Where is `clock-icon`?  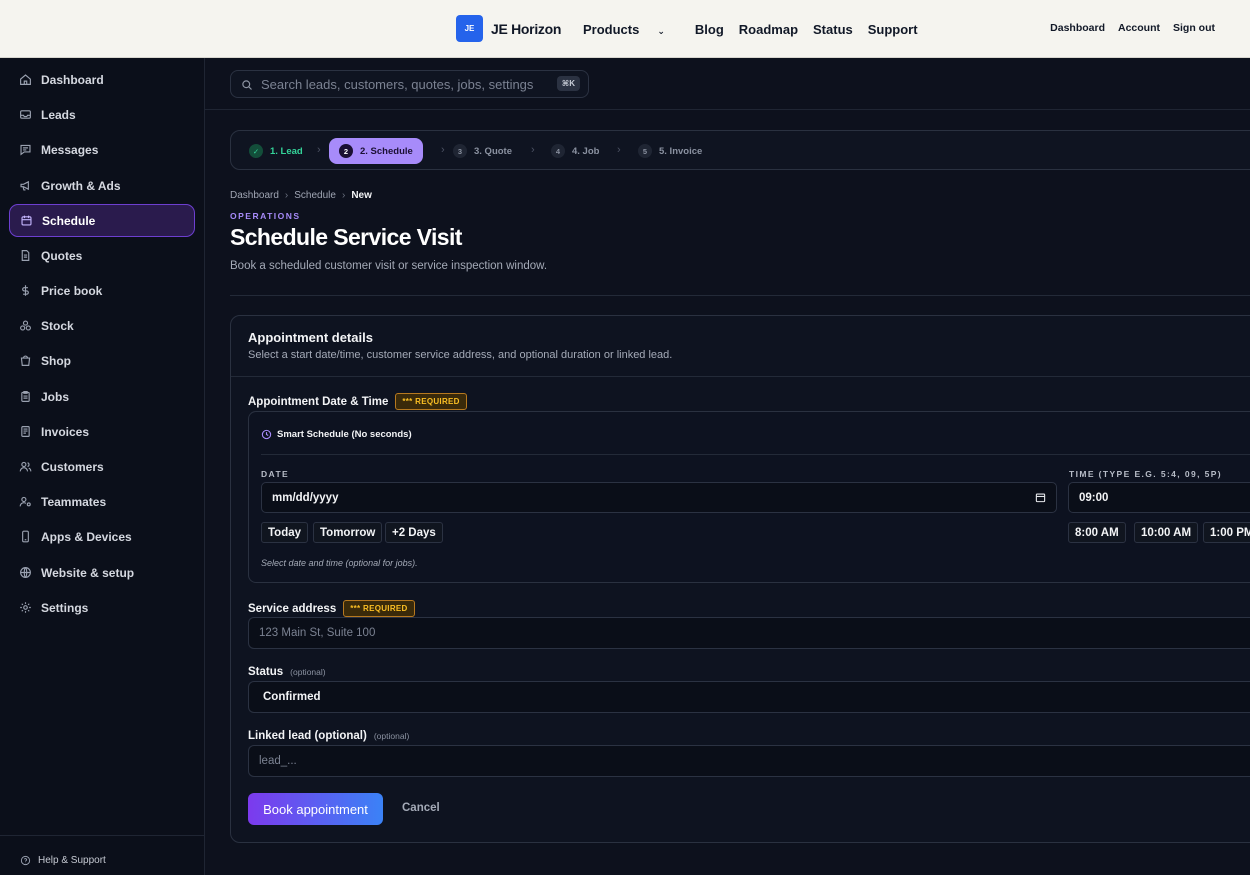 clock-icon is located at coordinates (266, 434).